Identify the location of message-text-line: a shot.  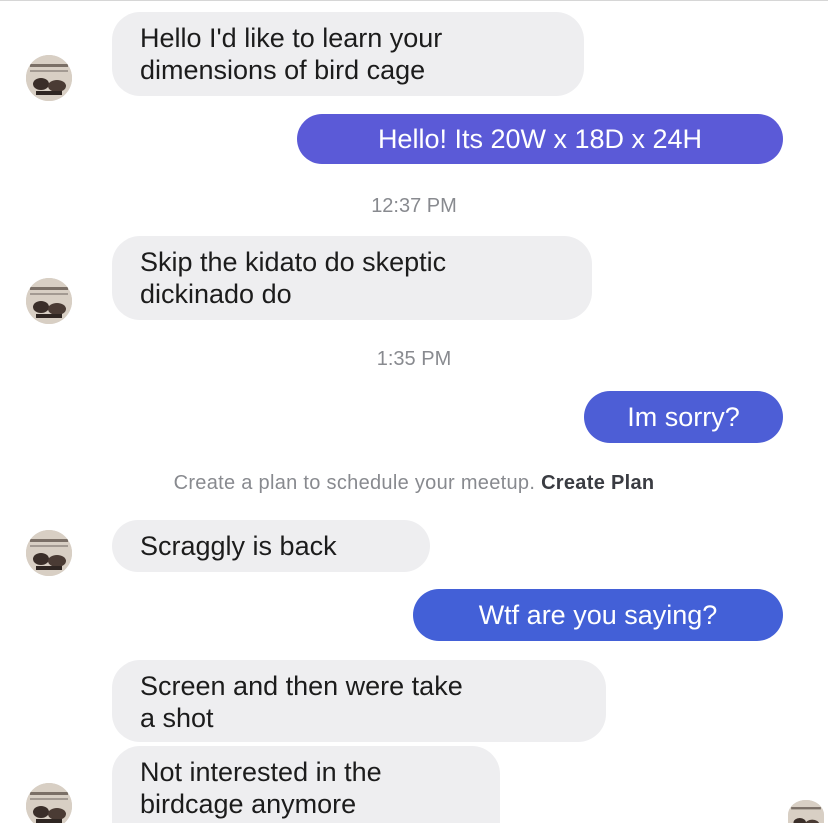
(177, 718).